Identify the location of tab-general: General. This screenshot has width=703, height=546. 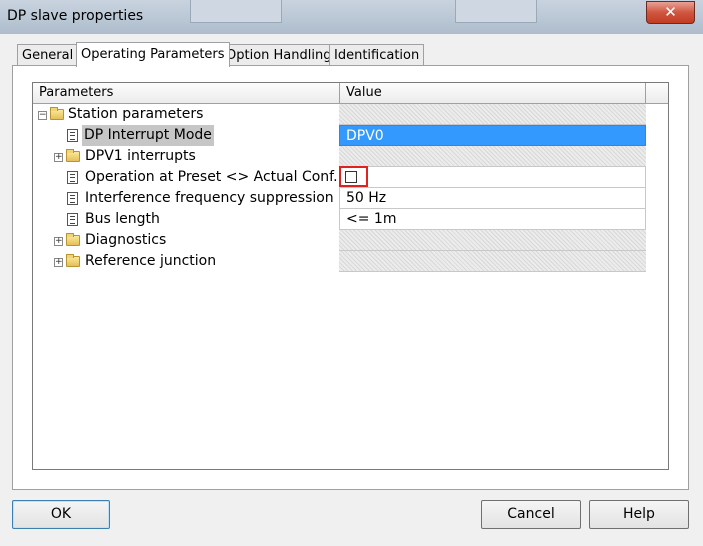
(48, 54).